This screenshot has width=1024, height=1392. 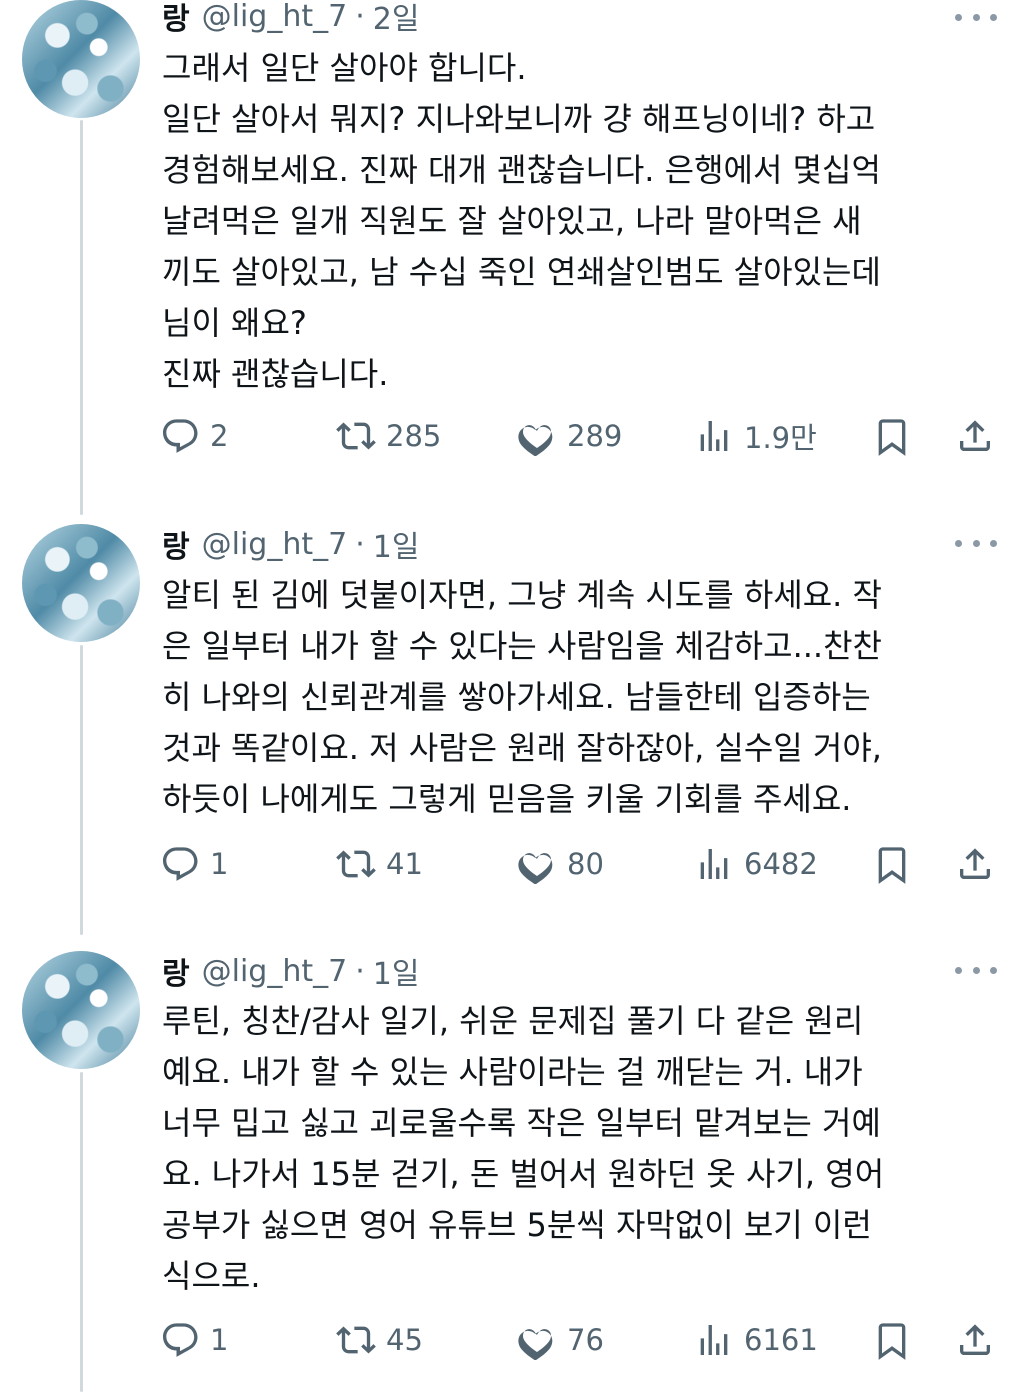 I want to click on view-count: 6161, so click(x=781, y=1340).